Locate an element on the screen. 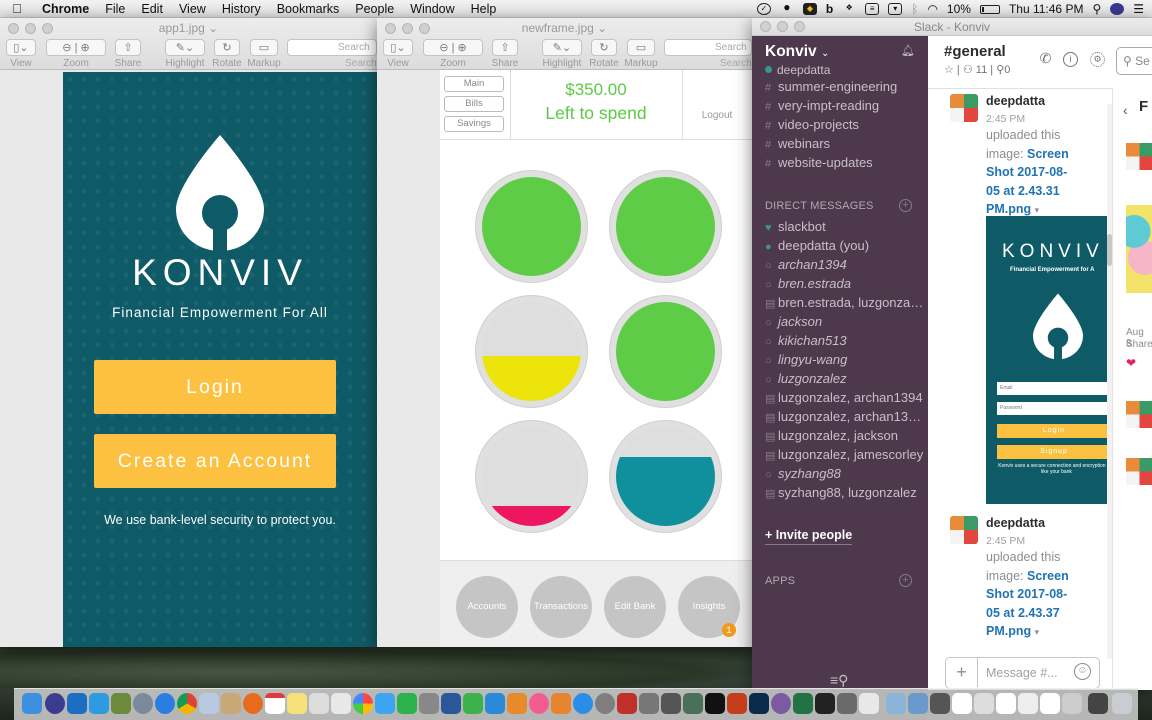  excel-icon is located at coordinates (803, 703).